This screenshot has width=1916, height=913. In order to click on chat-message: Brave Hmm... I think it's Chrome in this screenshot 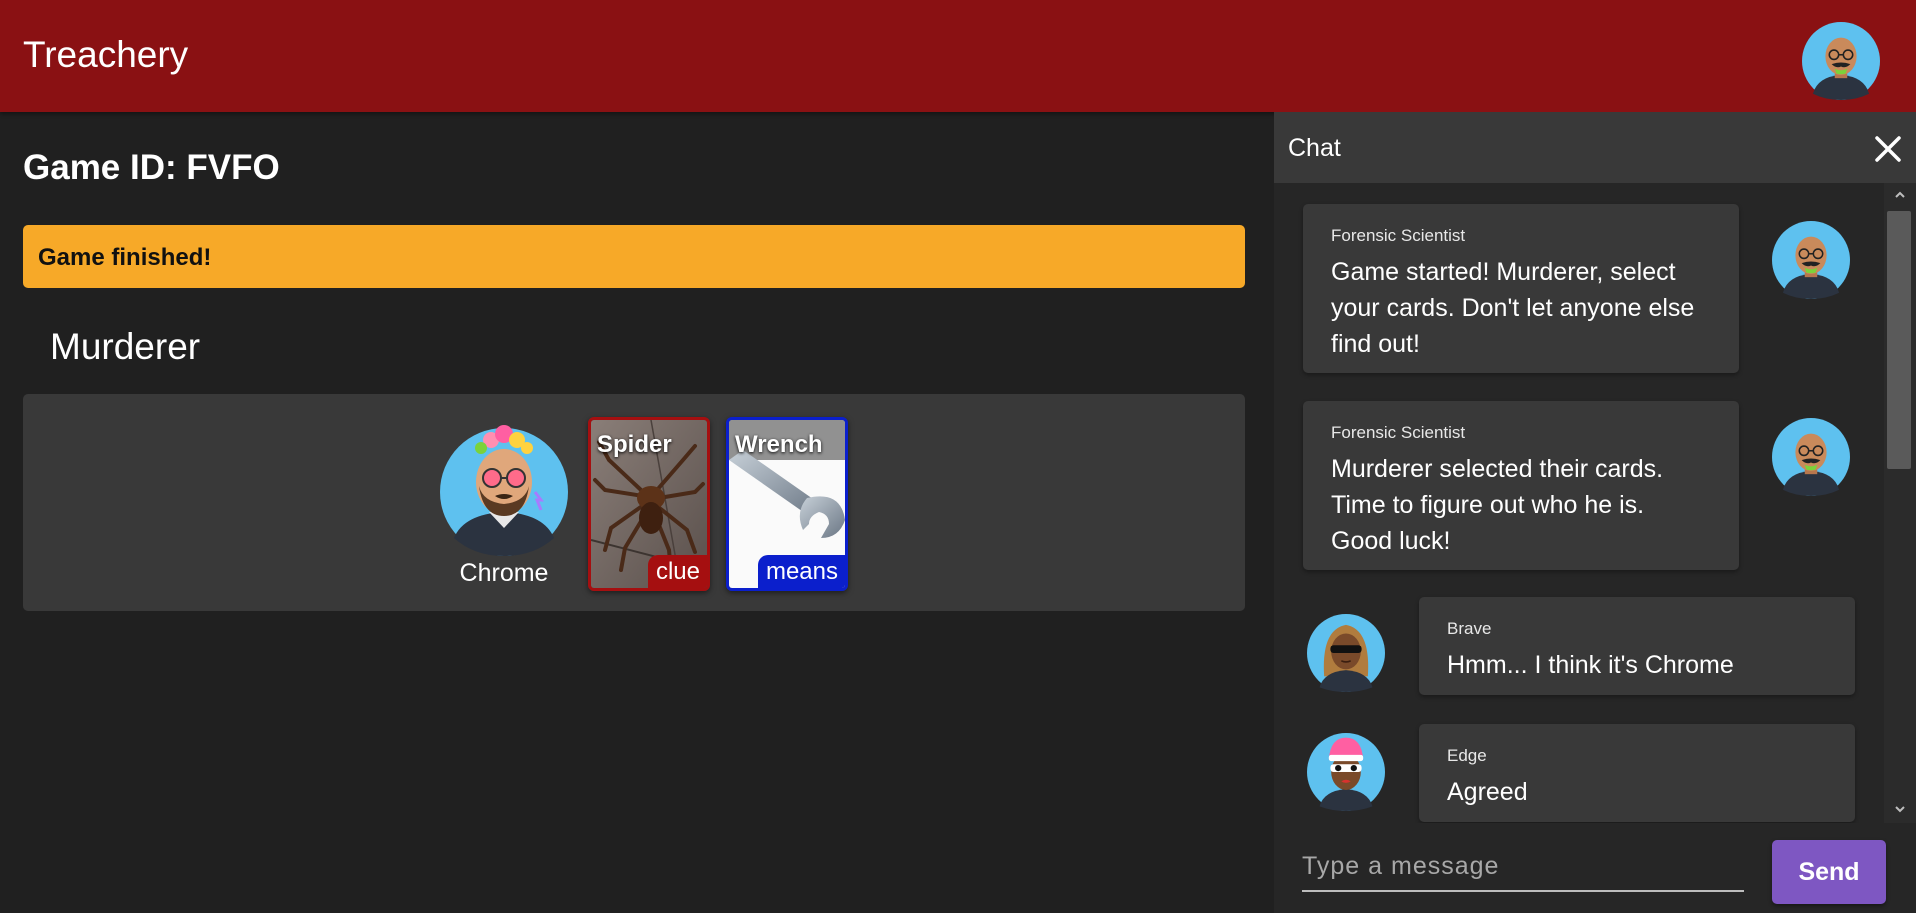, I will do `click(1637, 646)`.